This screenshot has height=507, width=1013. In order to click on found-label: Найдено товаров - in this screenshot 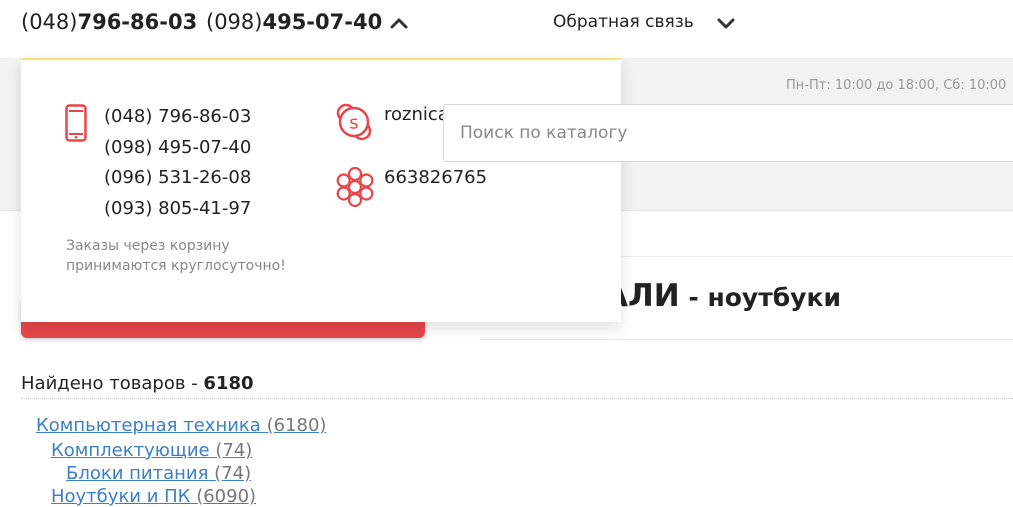, I will do `click(112, 383)`.